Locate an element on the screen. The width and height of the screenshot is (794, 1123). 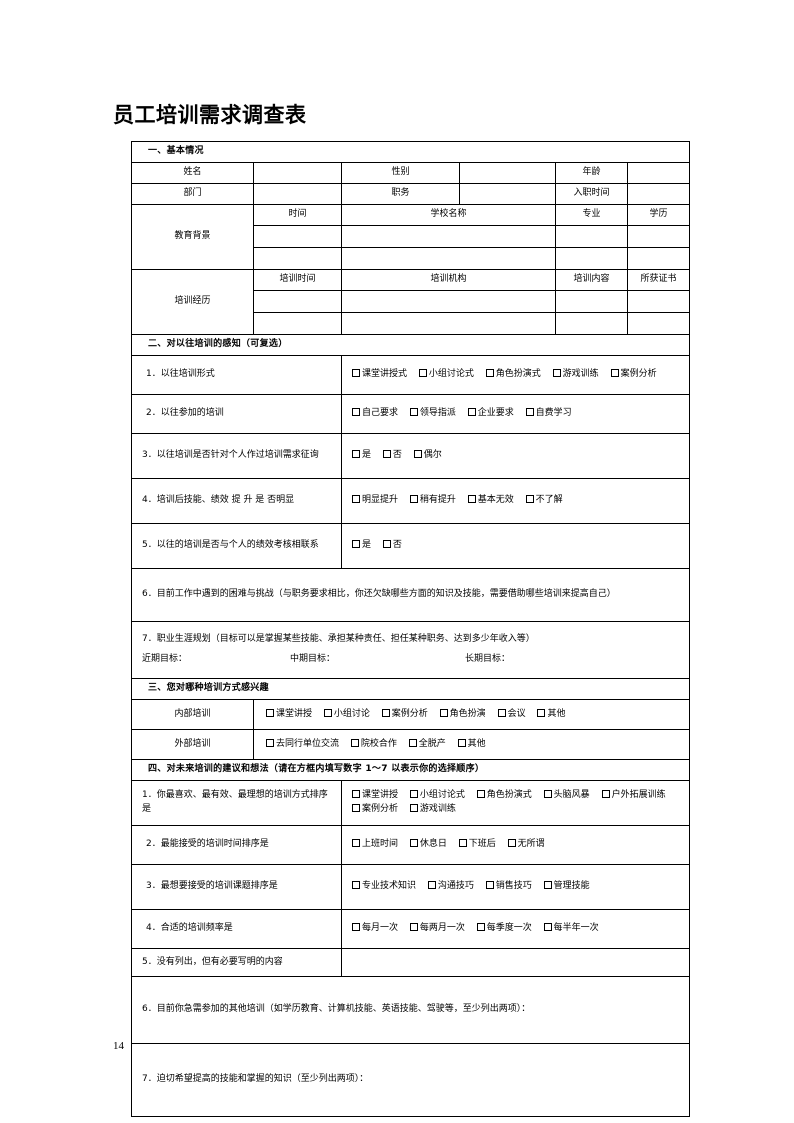
field-gender is located at coordinates (507, 173).